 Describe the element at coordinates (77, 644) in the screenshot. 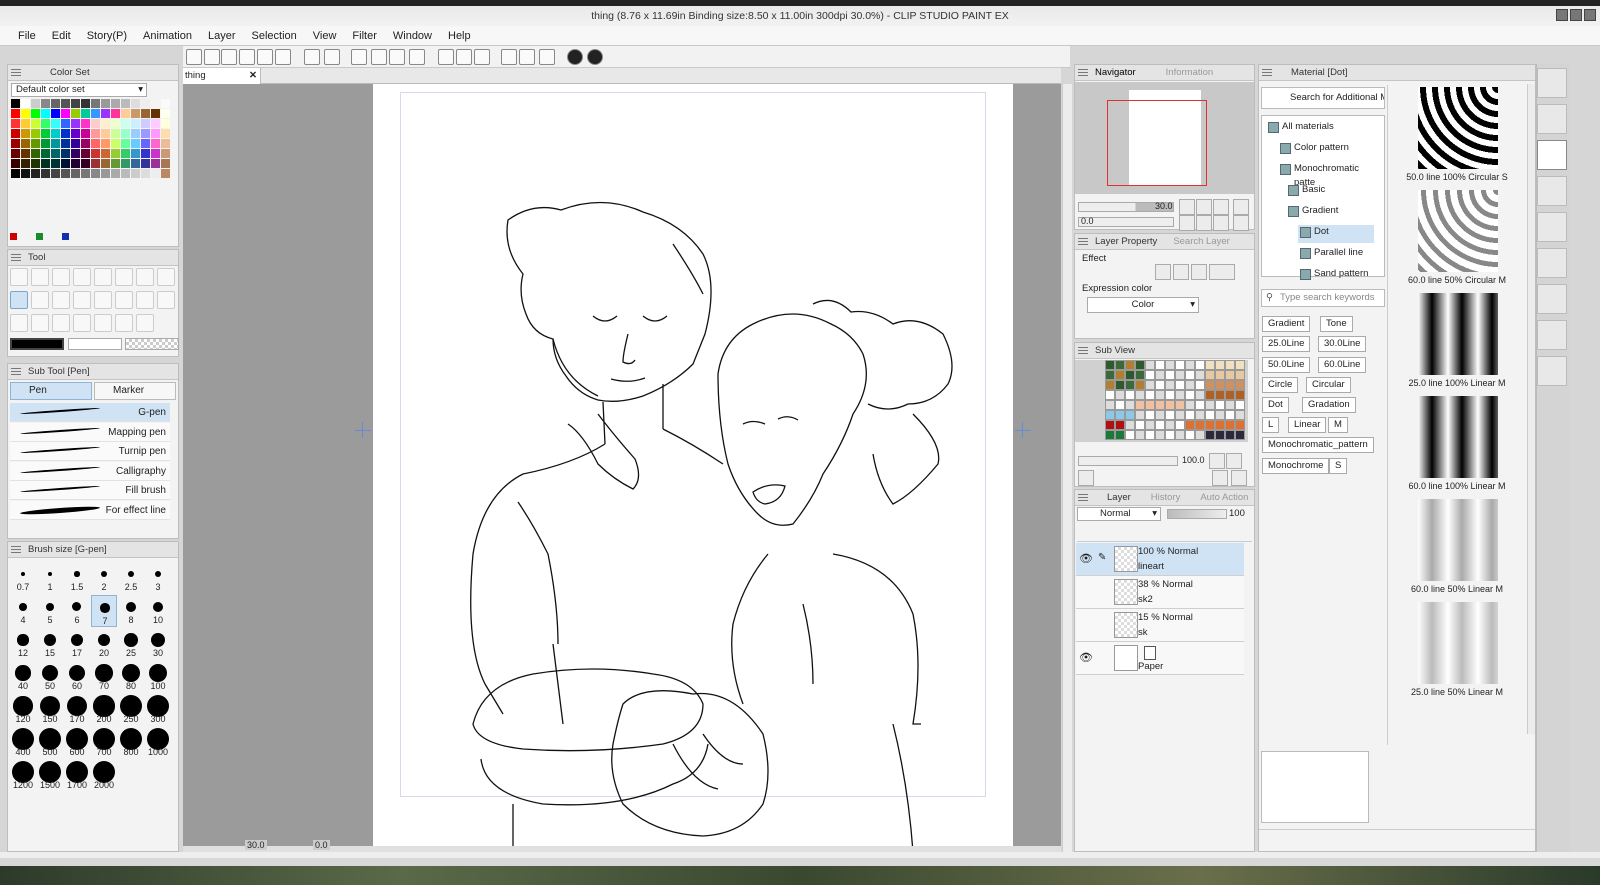

I see `brush-size-cell: 17` at that location.